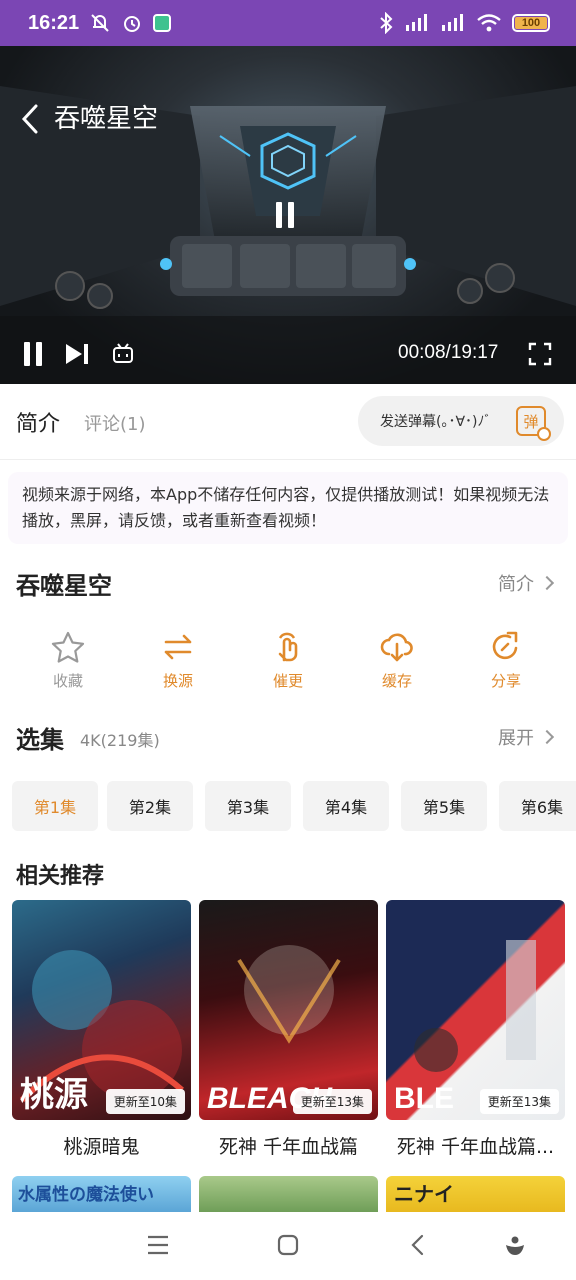 This screenshot has height=1280, width=576. Describe the element at coordinates (158, 1245) in the screenshot. I see `menu-icon` at that location.